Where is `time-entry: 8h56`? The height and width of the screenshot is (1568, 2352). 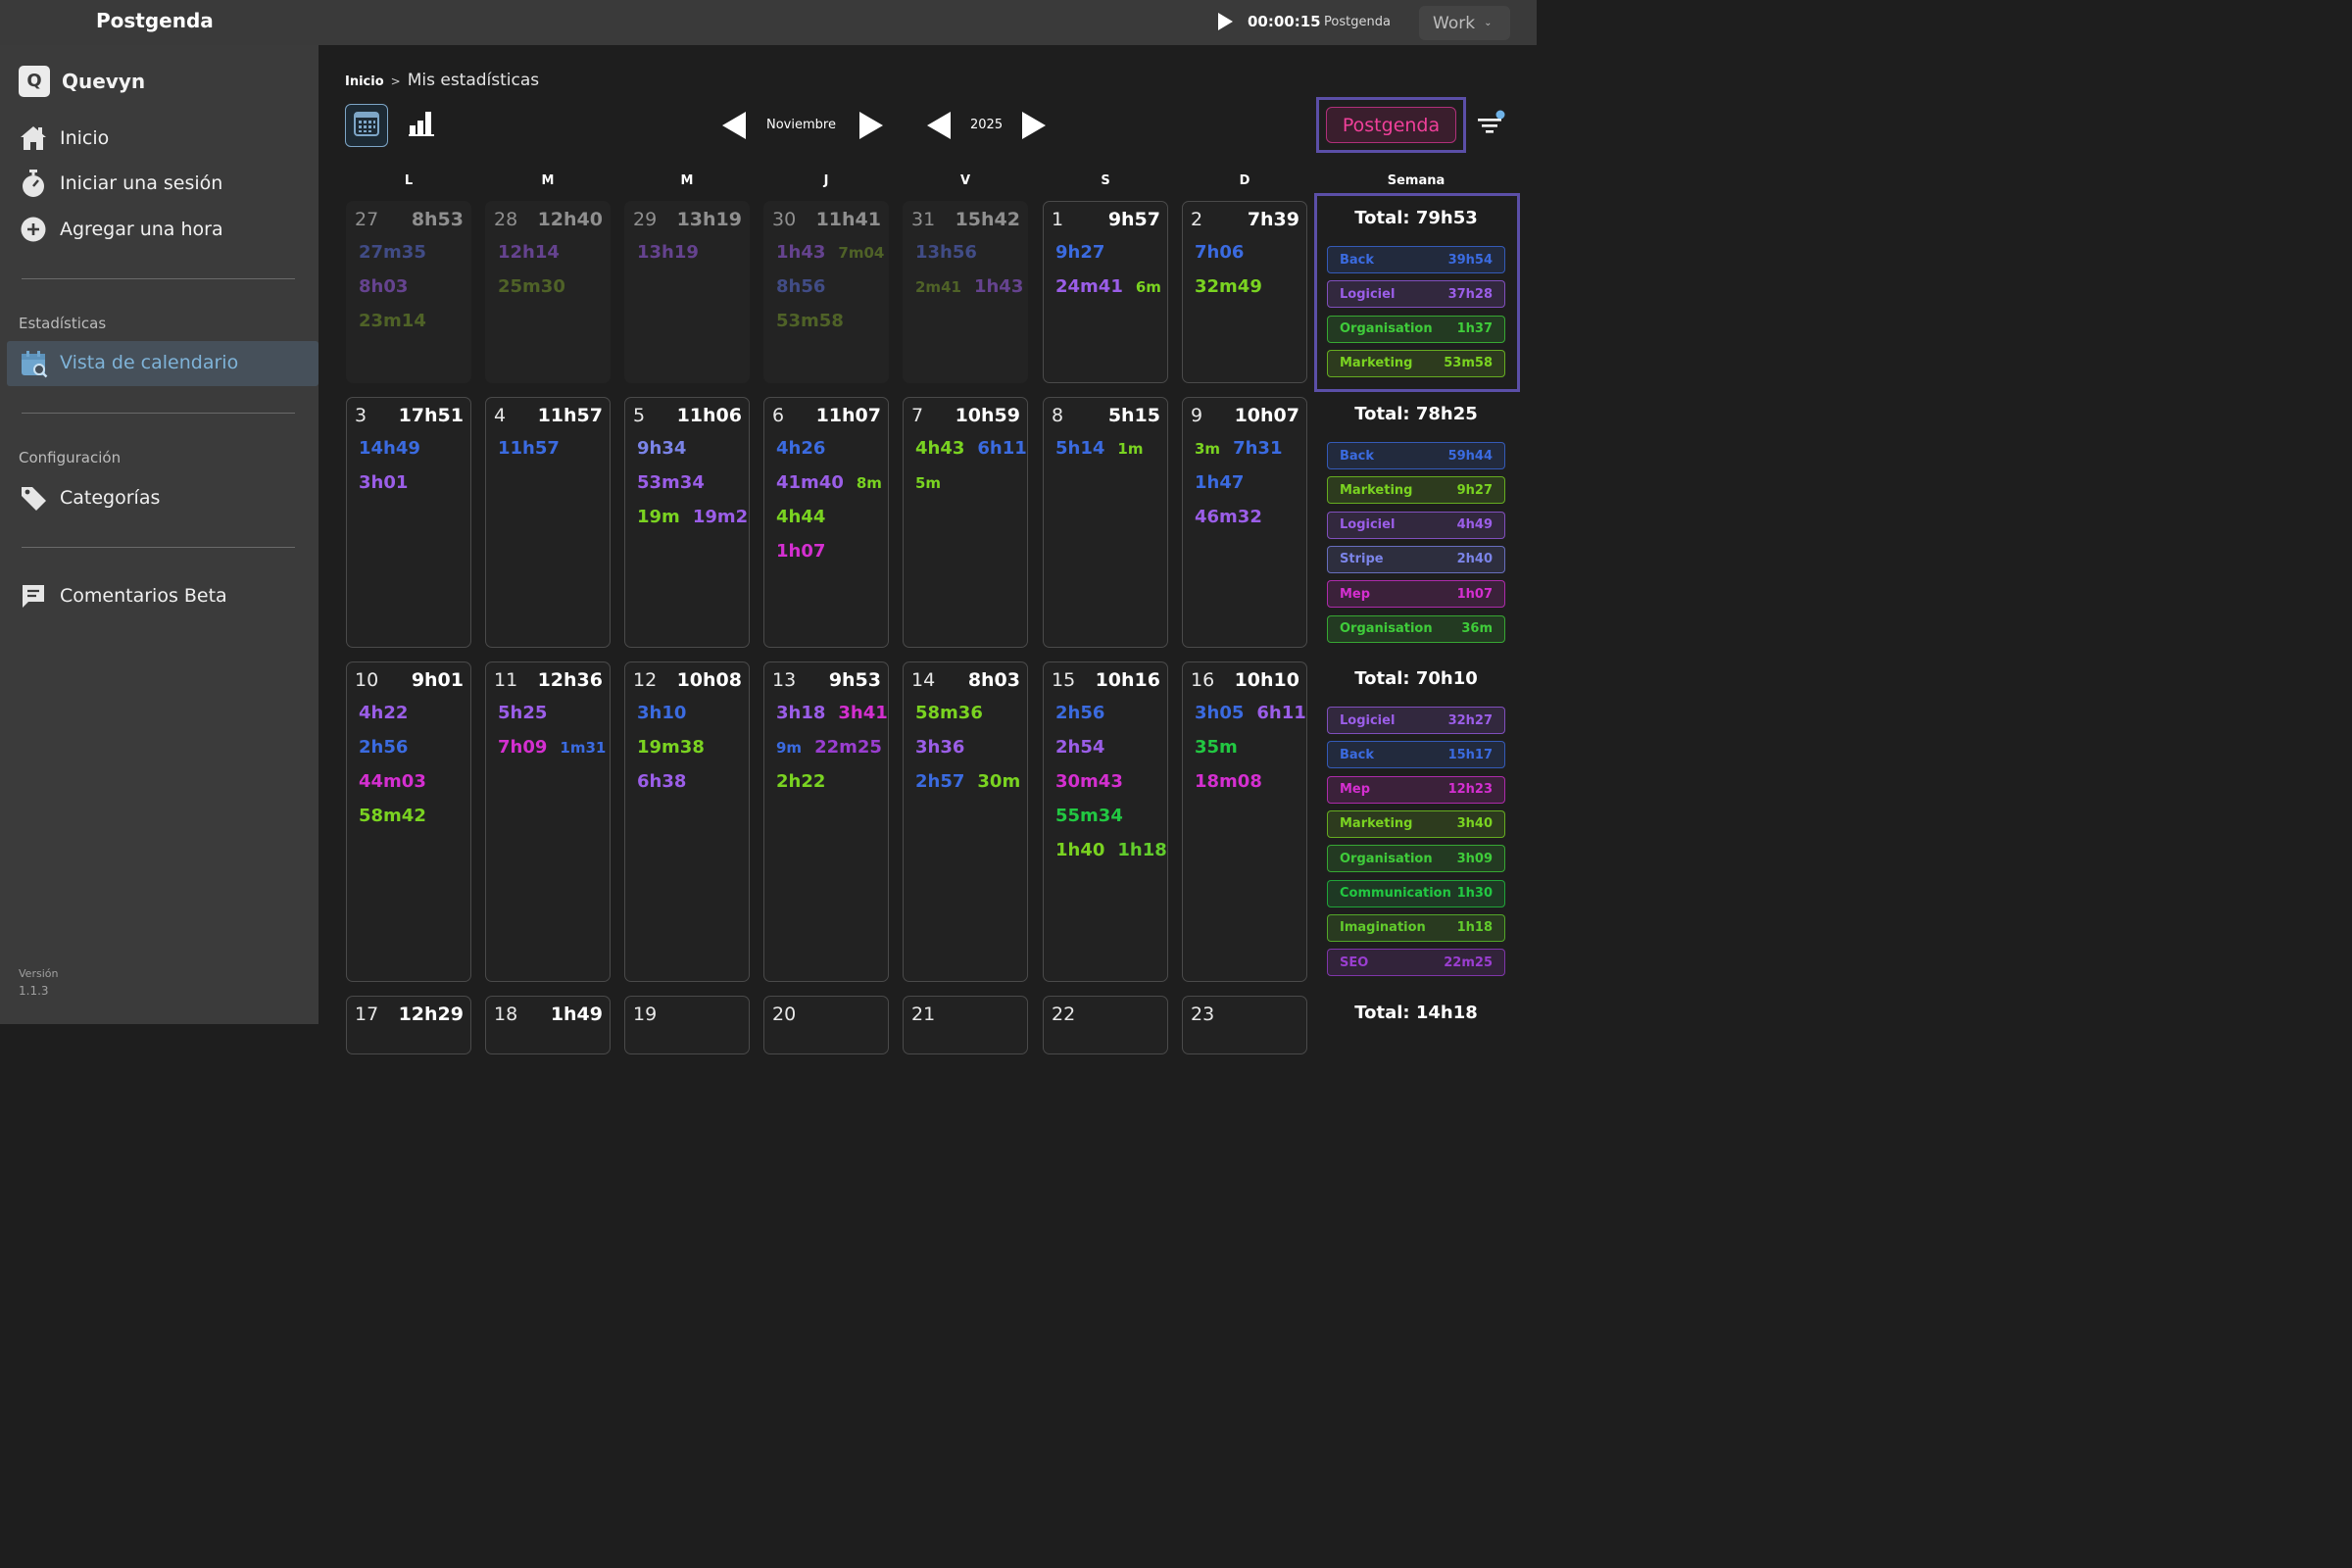 time-entry: 8h56 is located at coordinates (800, 287).